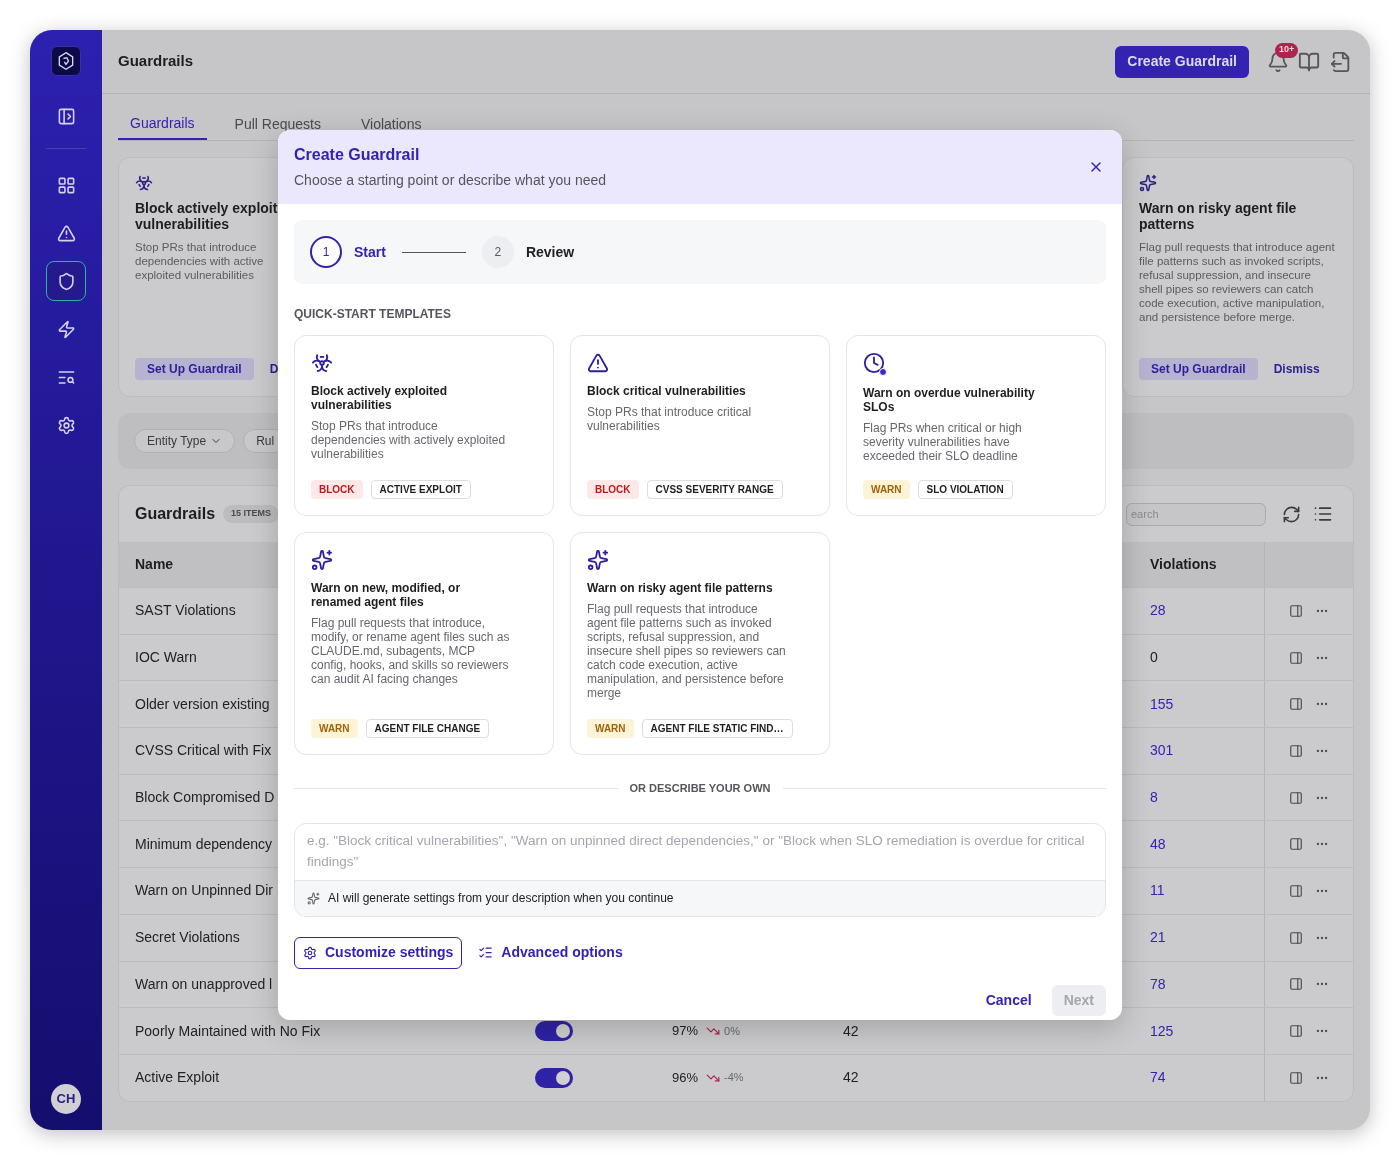 This screenshot has height=1160, width=1400. I want to click on warning-icon, so click(598, 363).